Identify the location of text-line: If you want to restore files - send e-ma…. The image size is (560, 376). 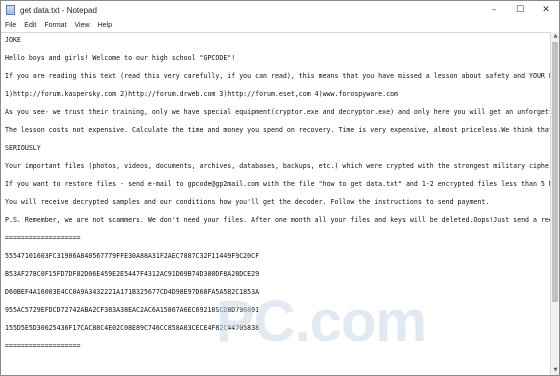
(277, 184).